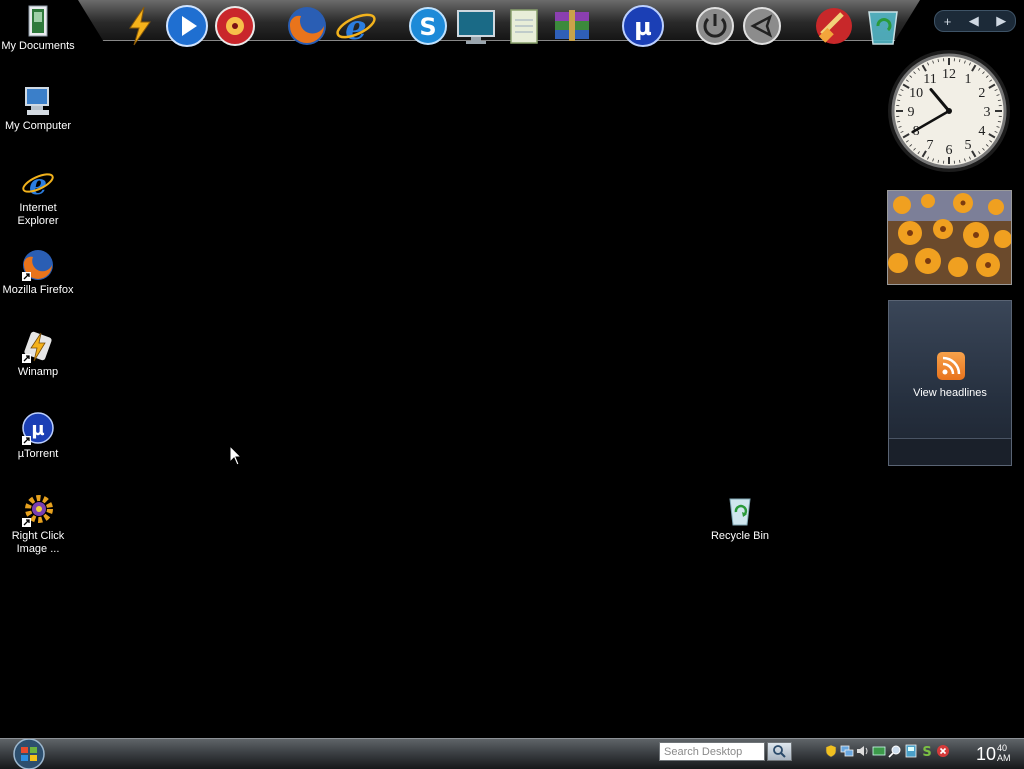 The width and height of the screenshot is (1024, 769). I want to click on desktop-icon-recycle-bin: Recycle Bin, so click(740, 518).